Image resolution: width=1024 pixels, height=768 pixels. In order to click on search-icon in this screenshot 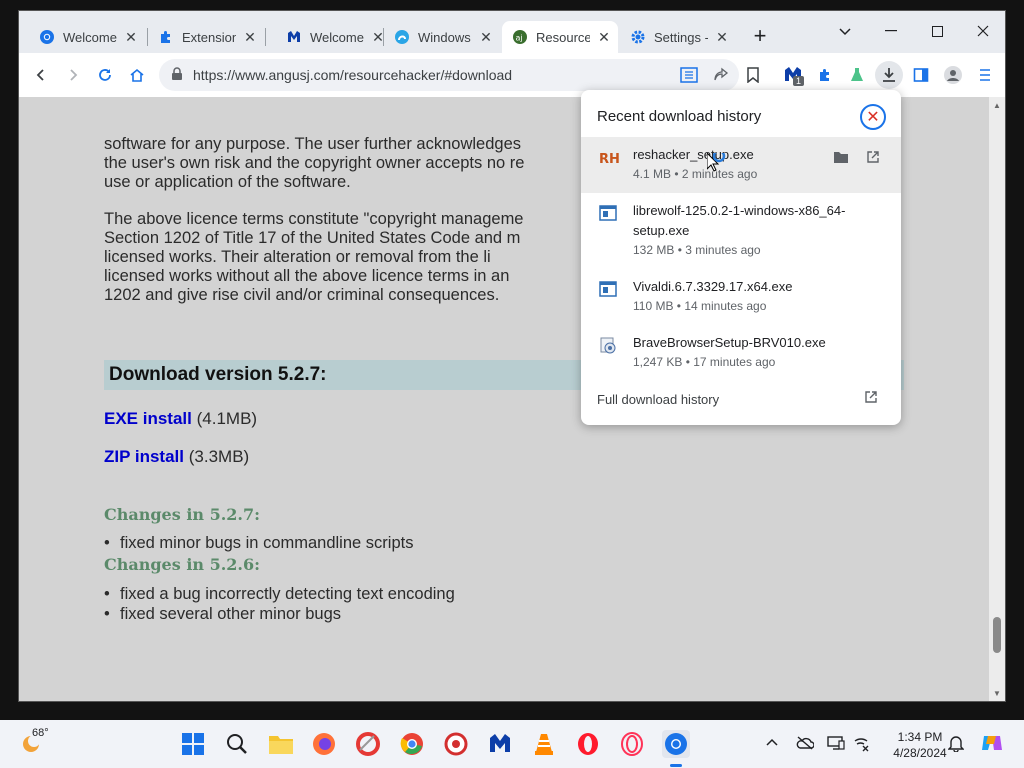, I will do `click(237, 744)`.